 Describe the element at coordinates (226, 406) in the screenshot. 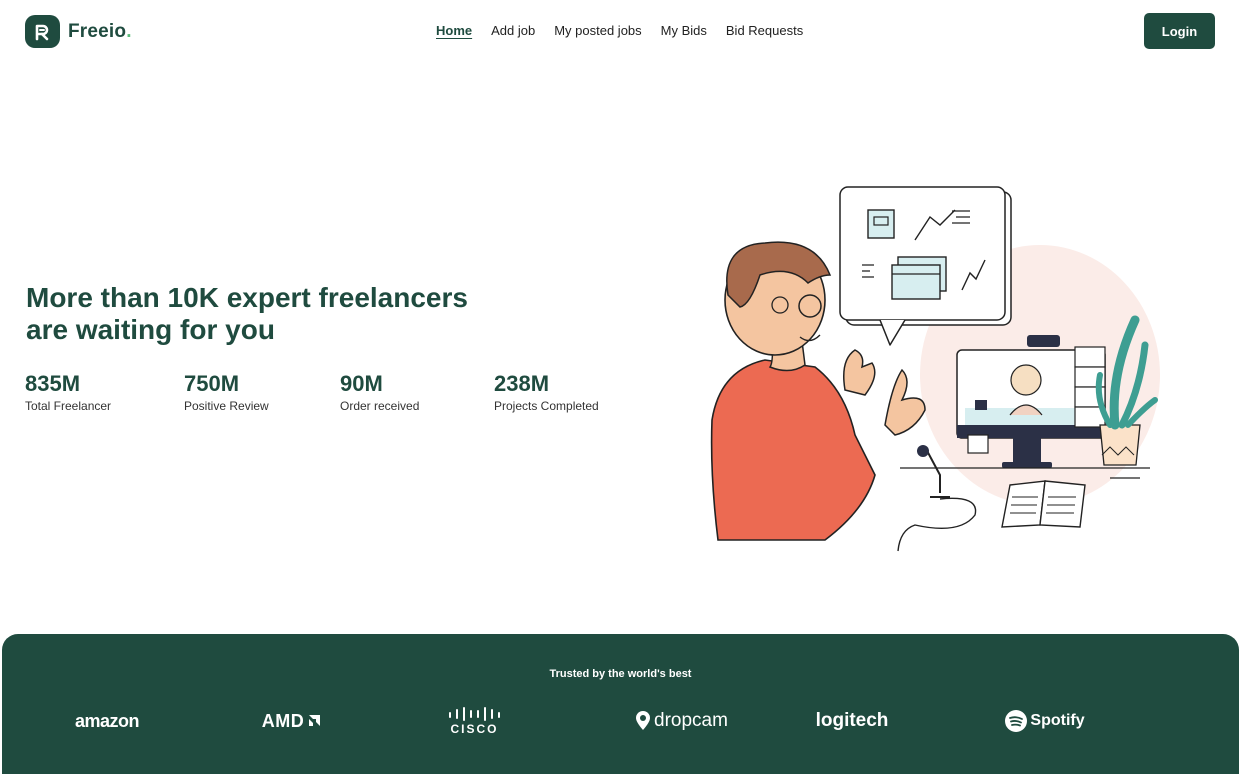

I see `stat-label: Positive Review` at that location.